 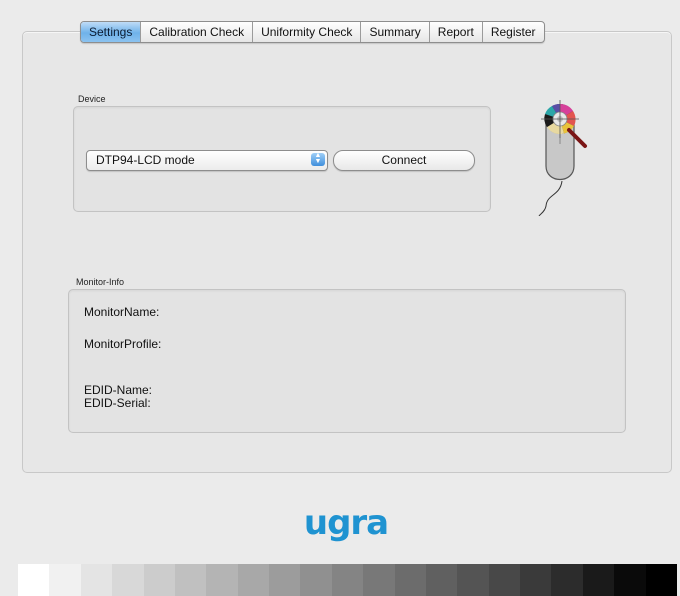 What do you see at coordinates (111, 32) in the screenshot?
I see `tab-settings: Settings` at bounding box center [111, 32].